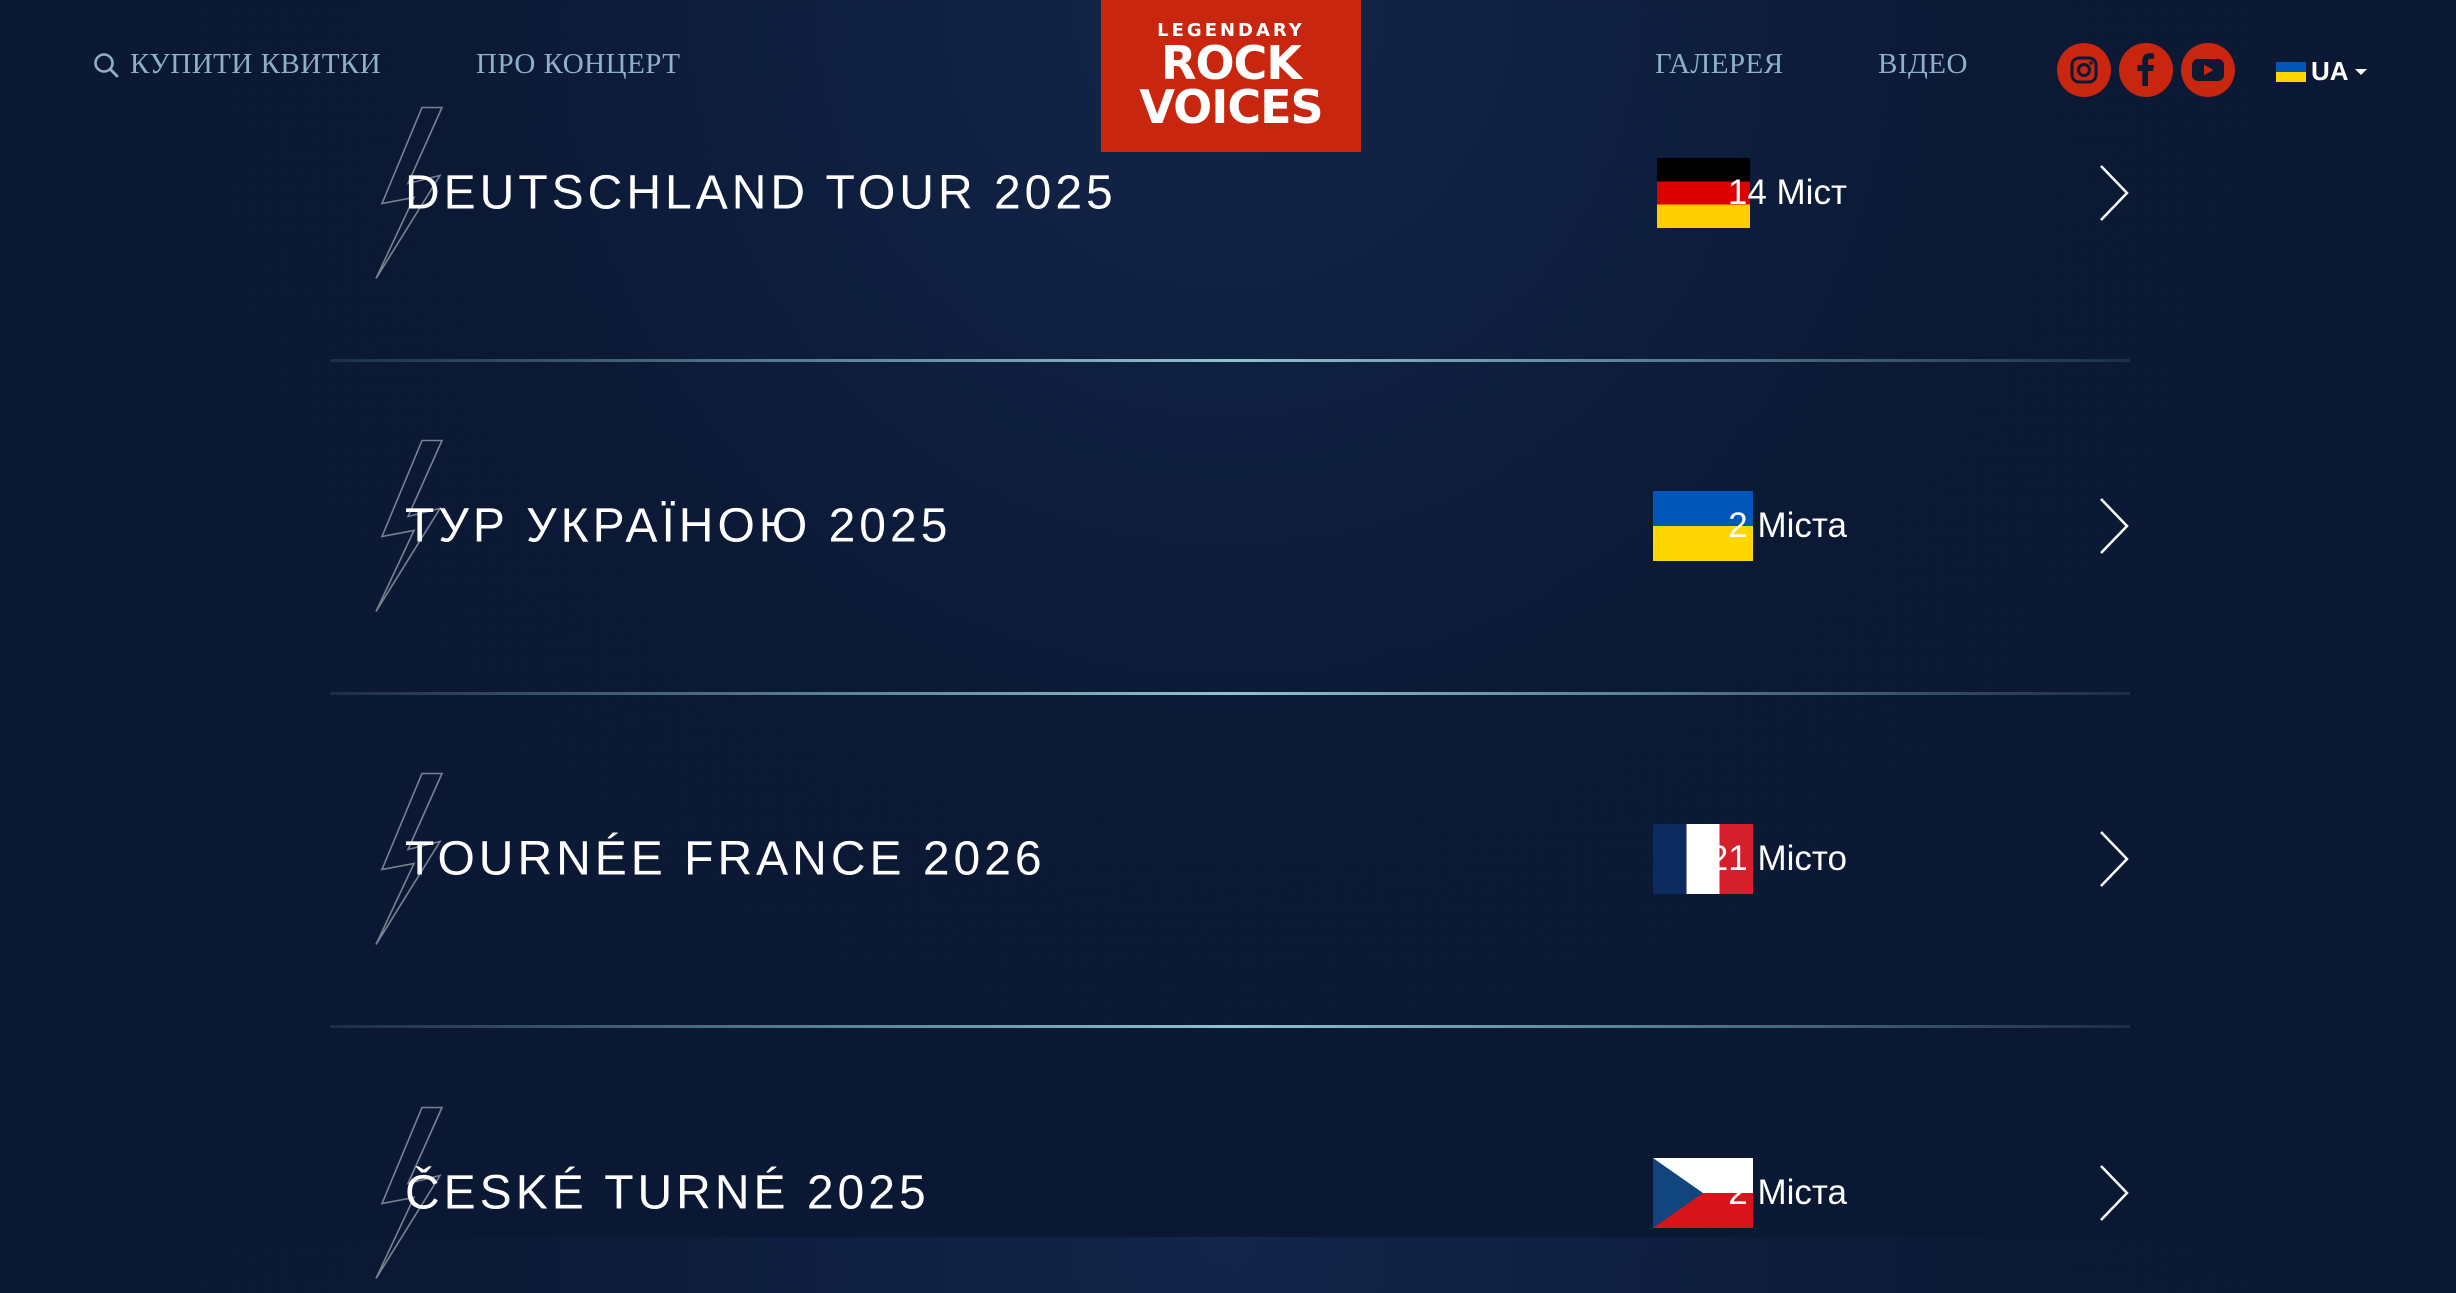 This screenshot has height=1293, width=2456. What do you see at coordinates (2330, 71) in the screenshot?
I see `language-label: UA` at bounding box center [2330, 71].